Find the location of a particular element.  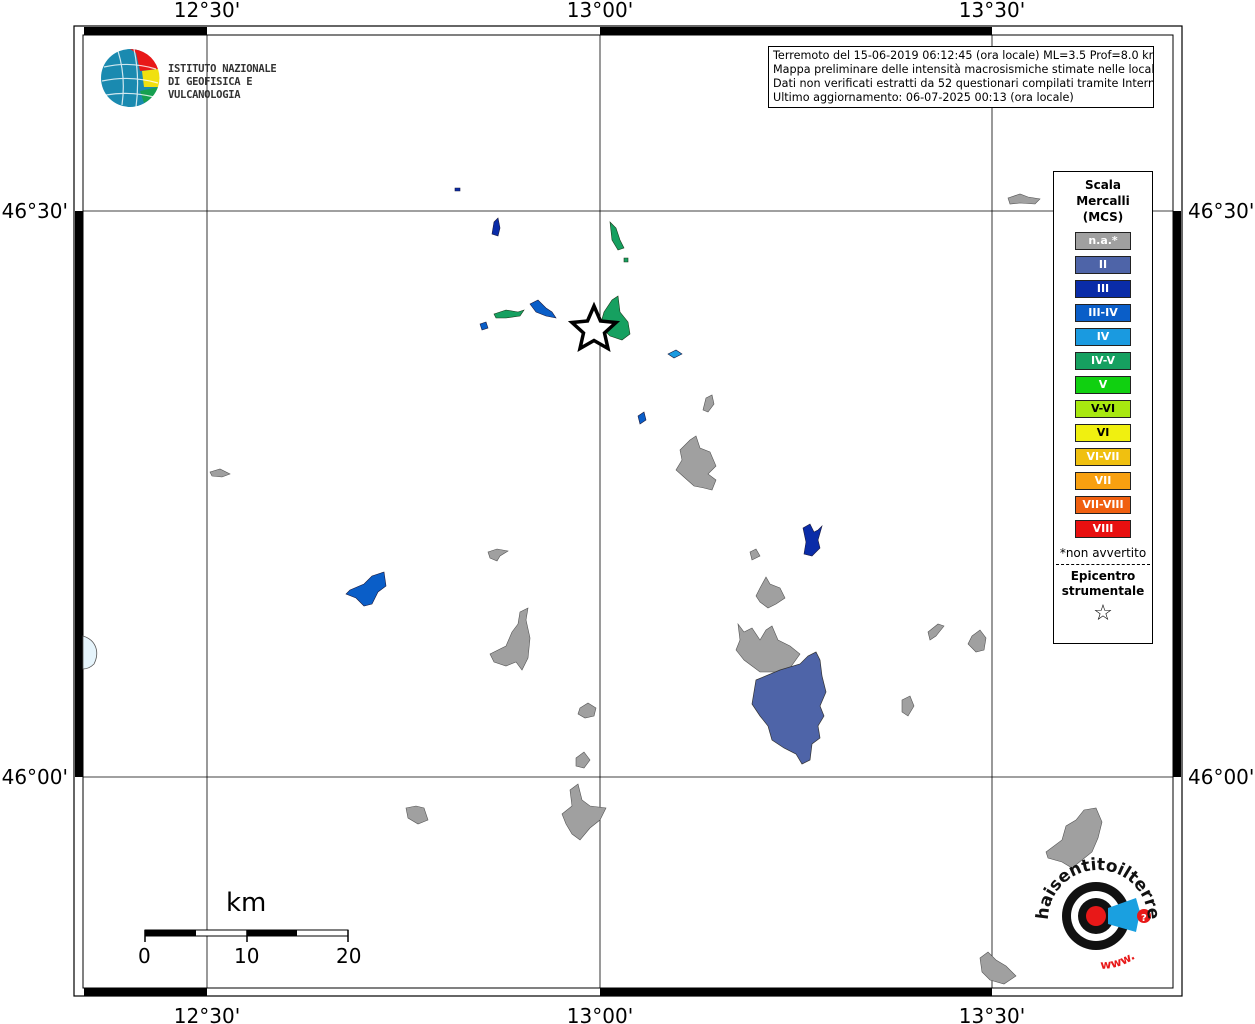

legend-title-line: (MCS) is located at coordinates (1103, 217).